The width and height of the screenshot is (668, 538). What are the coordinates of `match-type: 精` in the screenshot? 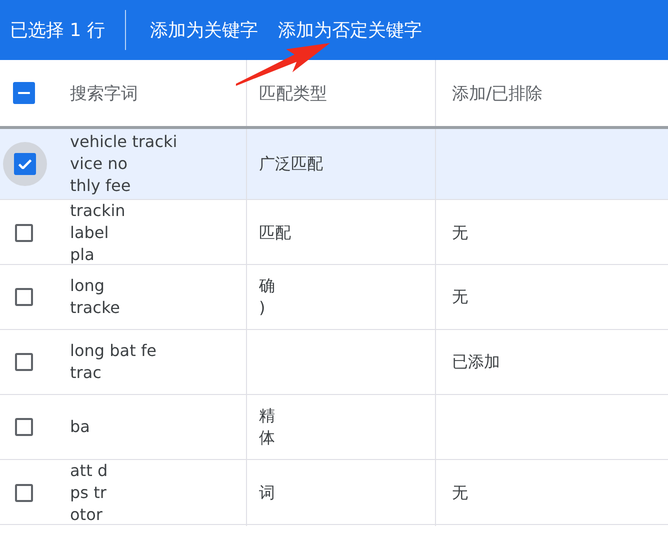 It's located at (267, 416).